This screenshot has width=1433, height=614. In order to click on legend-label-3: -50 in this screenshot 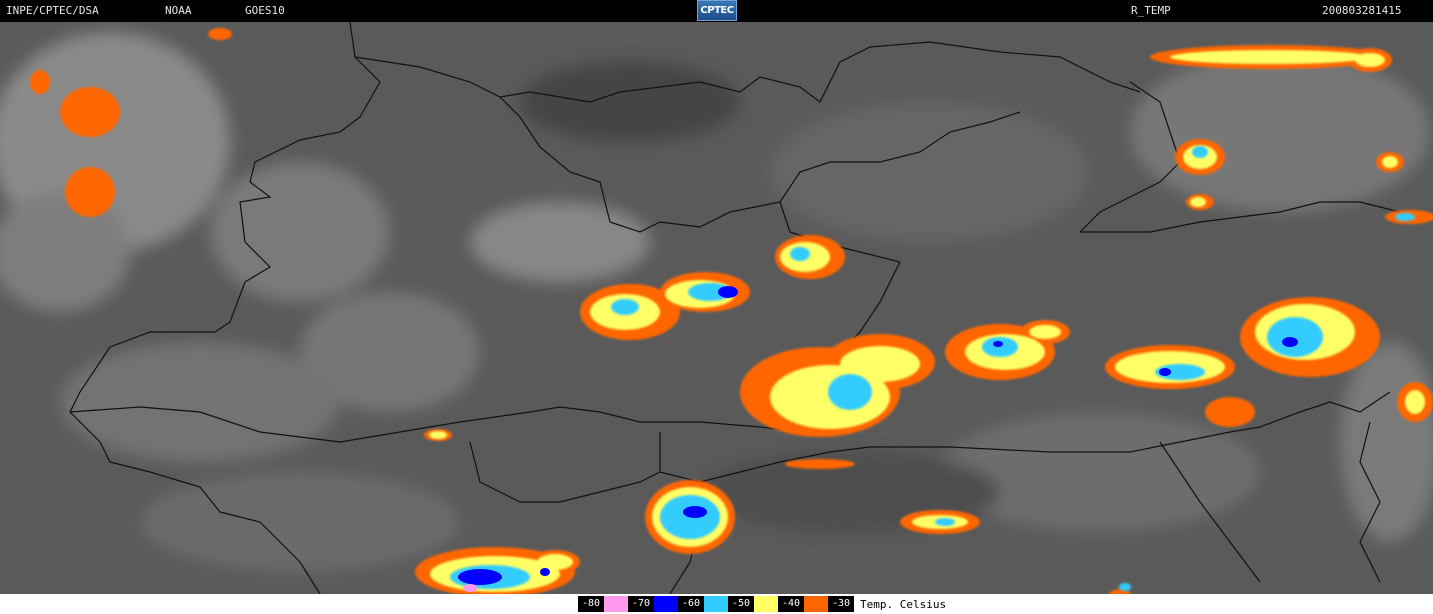, I will do `click(741, 604)`.